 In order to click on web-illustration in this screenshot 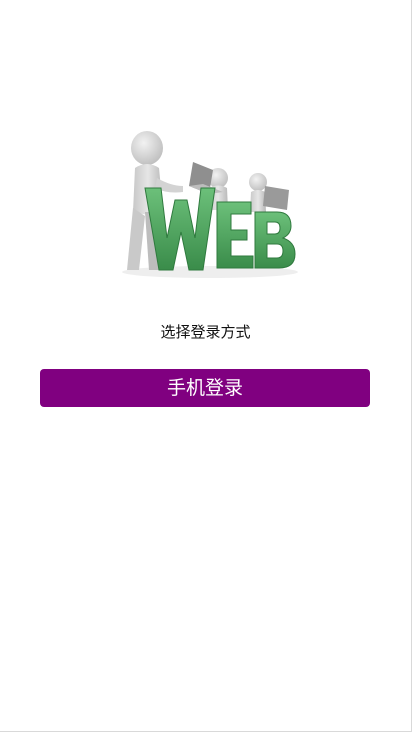, I will do `click(205, 202)`.